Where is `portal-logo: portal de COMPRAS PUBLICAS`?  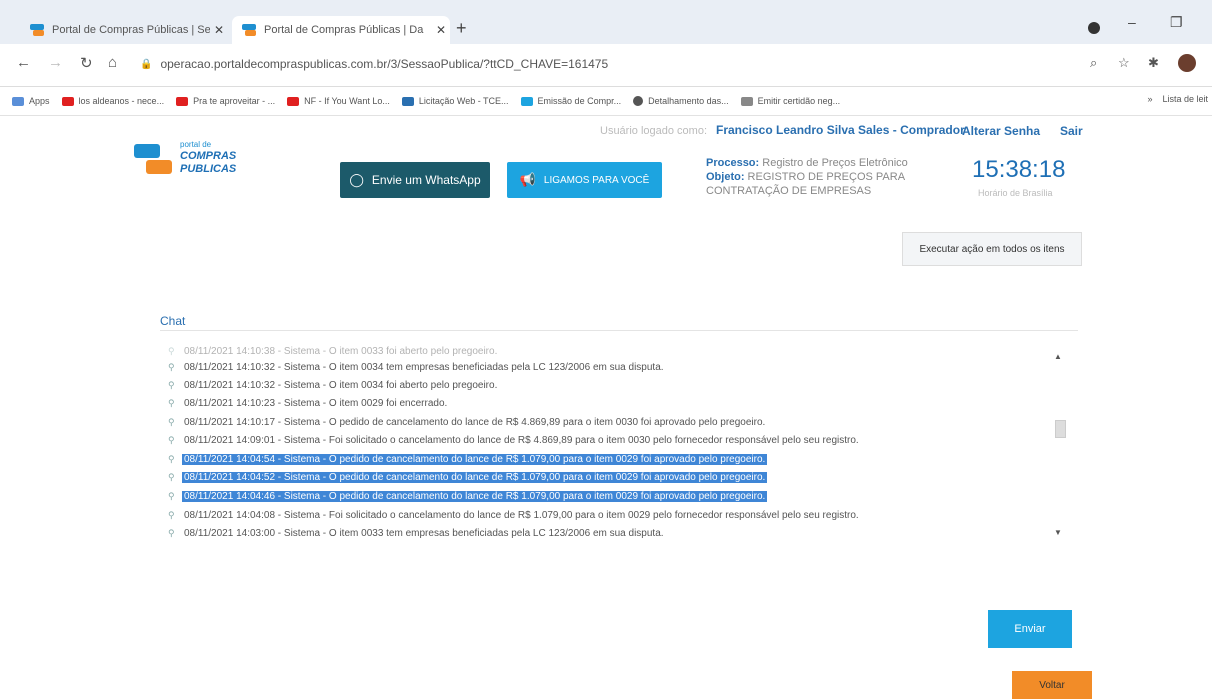
portal-logo: portal de COMPRAS PUBLICAS is located at coordinates (194, 164).